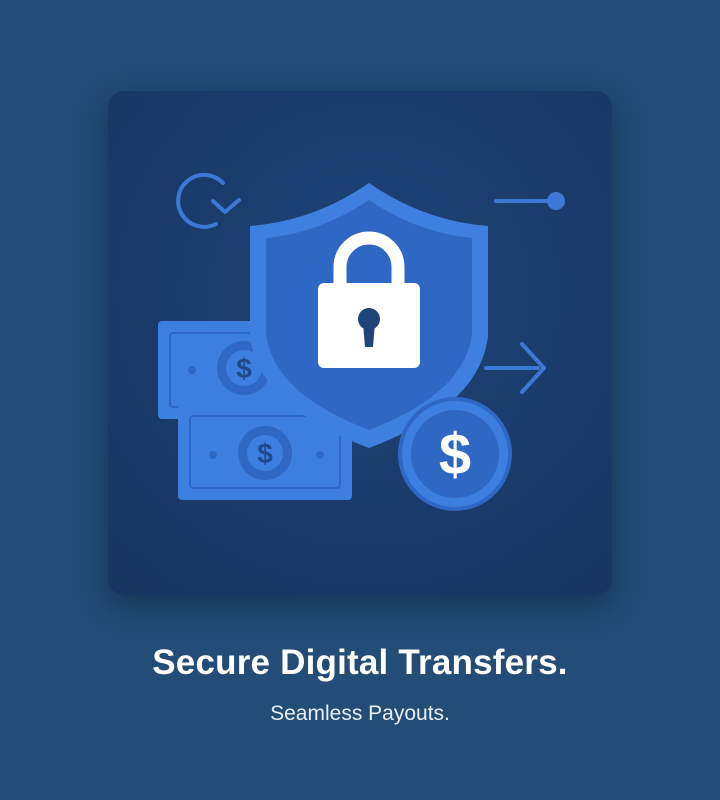  I want to click on onboarding-subheadline: Seamless Payouts., so click(360, 713).